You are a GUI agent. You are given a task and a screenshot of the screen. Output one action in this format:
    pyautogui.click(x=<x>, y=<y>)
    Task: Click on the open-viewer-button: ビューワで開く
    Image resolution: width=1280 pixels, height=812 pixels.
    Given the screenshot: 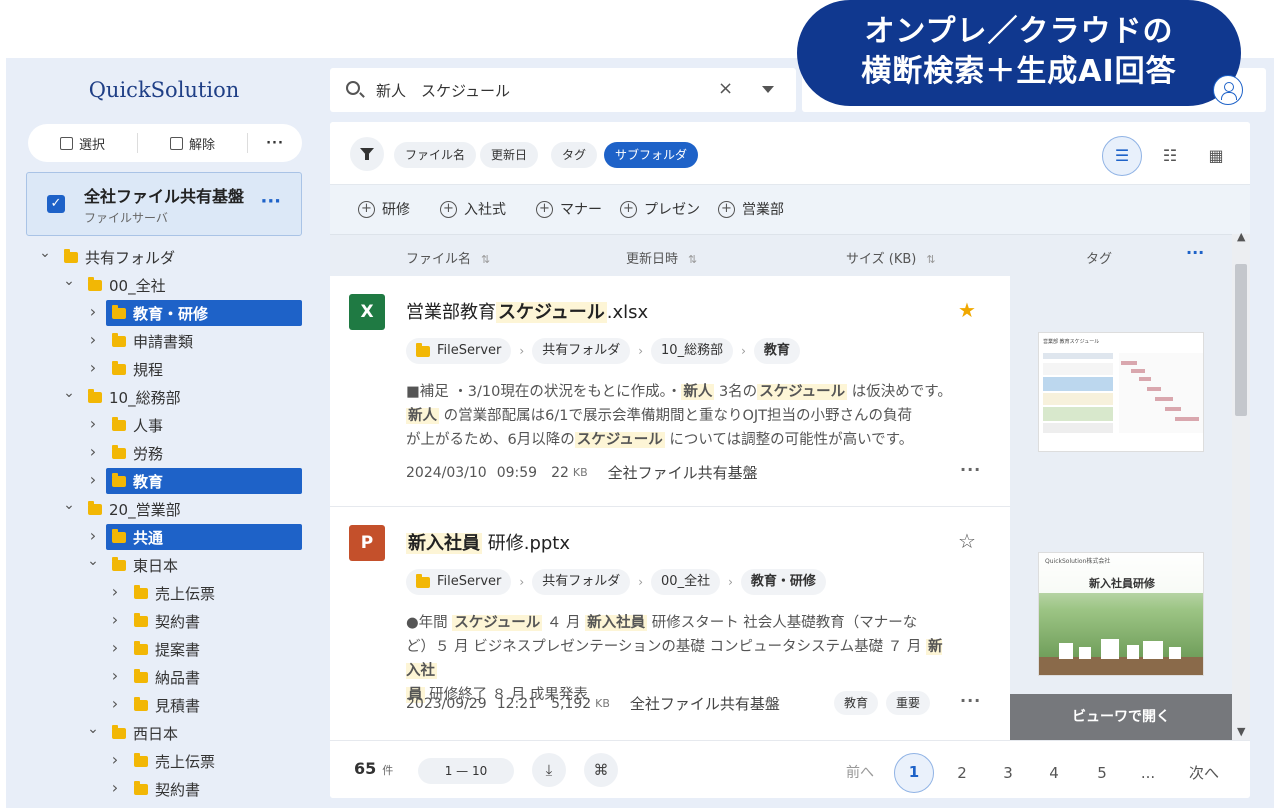 What is the action you would take?
    pyautogui.click(x=1121, y=717)
    